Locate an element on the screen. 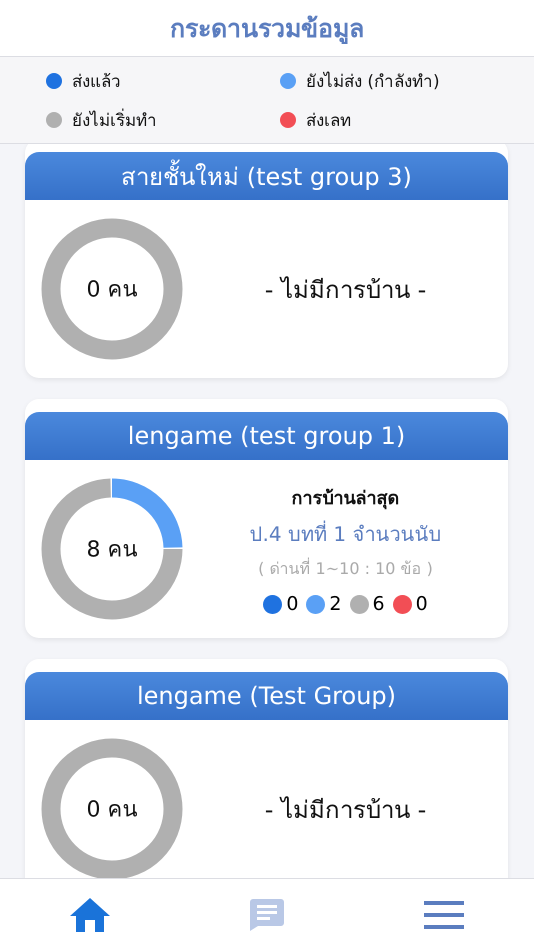 The width and height of the screenshot is (534, 950). card-header: สายชั้นใหม่ (test group 3) is located at coordinates (266, 176).